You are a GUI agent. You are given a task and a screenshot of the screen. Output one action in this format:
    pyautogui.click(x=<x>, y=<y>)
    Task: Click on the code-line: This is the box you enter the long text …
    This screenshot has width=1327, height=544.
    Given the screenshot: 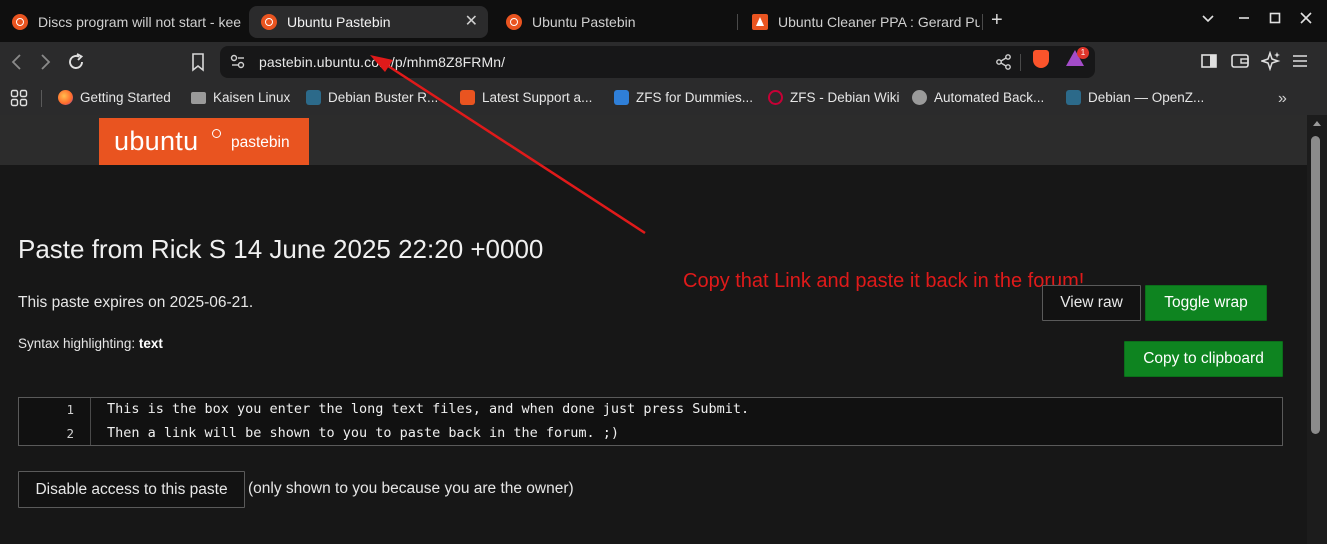 What is the action you would take?
    pyautogui.click(x=428, y=409)
    